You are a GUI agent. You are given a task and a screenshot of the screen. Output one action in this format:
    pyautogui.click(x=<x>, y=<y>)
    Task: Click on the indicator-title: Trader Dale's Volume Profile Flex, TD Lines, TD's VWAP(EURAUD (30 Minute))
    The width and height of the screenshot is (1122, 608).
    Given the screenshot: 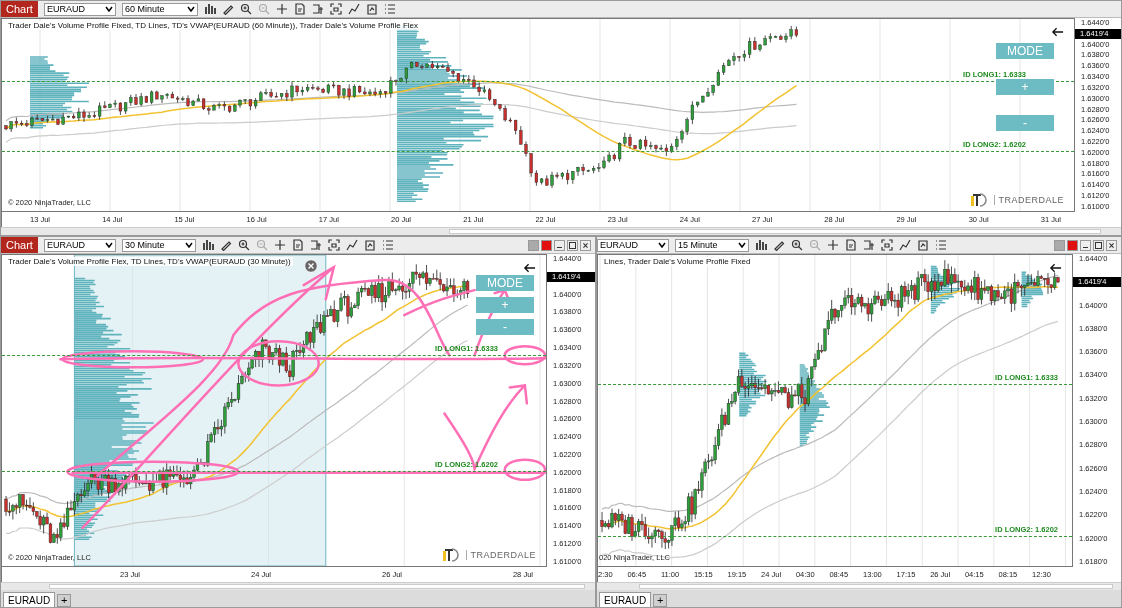 What is the action you would take?
    pyautogui.click(x=149, y=261)
    